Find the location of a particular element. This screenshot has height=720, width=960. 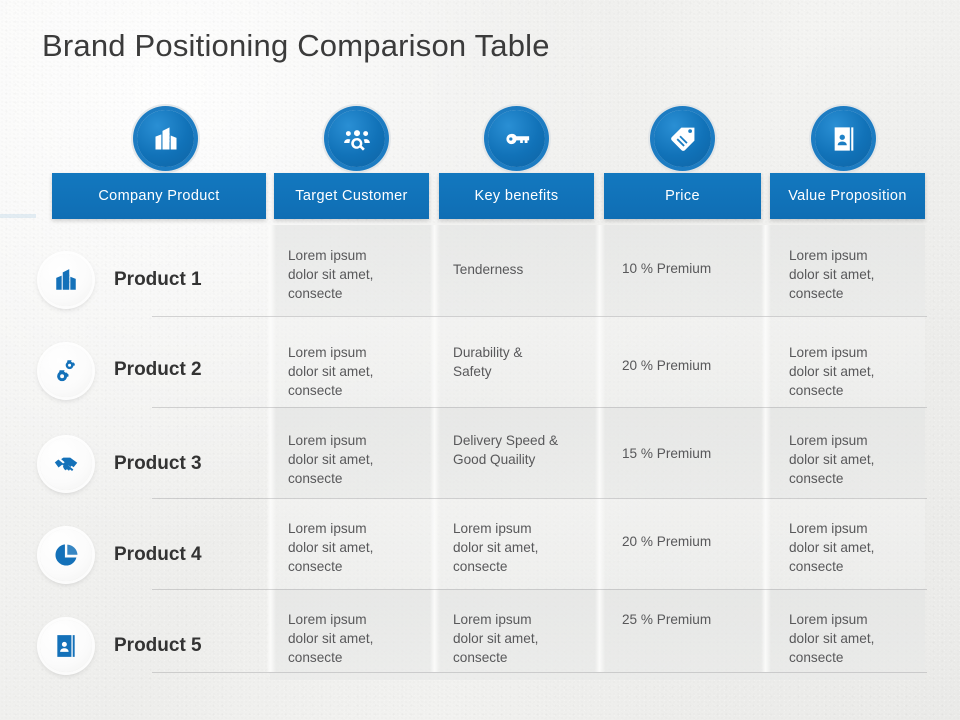

cell-value-proposition-2: Lorem ipsum dolor sit amet, consecte is located at coordinates (832, 371).